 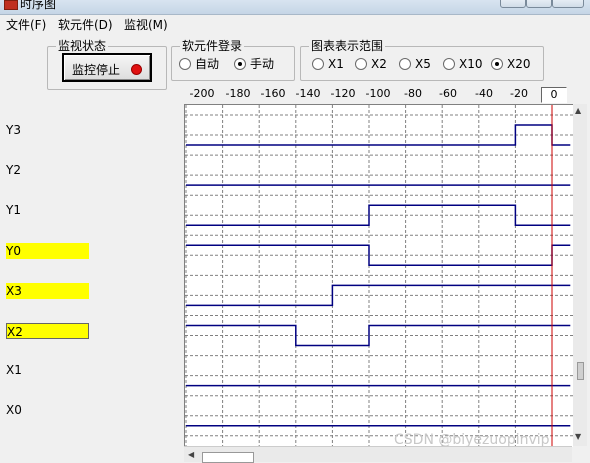 I want to click on signal-label-y1: Y1, so click(x=13, y=210).